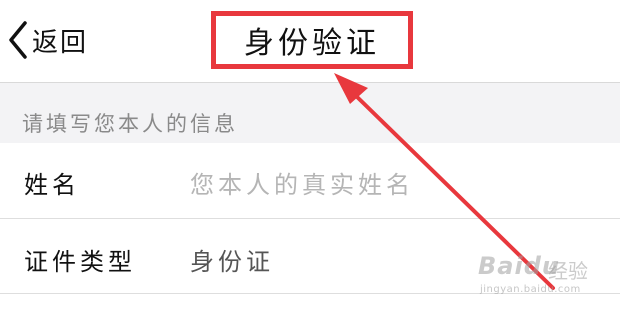  Describe the element at coordinates (351, 88) in the screenshot. I see `arrow-head` at that location.